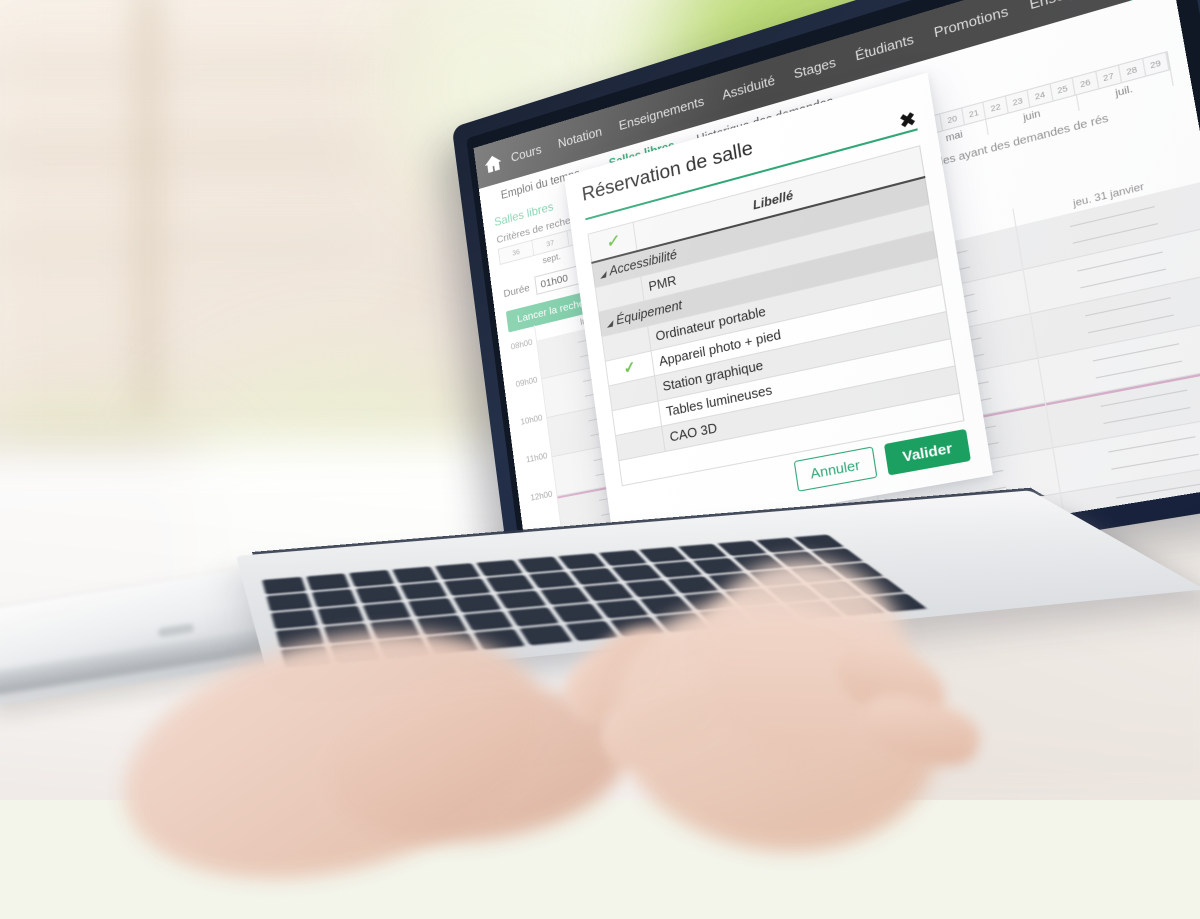 This screenshot has width=1200, height=919. Describe the element at coordinates (835, 469) in the screenshot. I see `cancel-button: Annuler` at that location.